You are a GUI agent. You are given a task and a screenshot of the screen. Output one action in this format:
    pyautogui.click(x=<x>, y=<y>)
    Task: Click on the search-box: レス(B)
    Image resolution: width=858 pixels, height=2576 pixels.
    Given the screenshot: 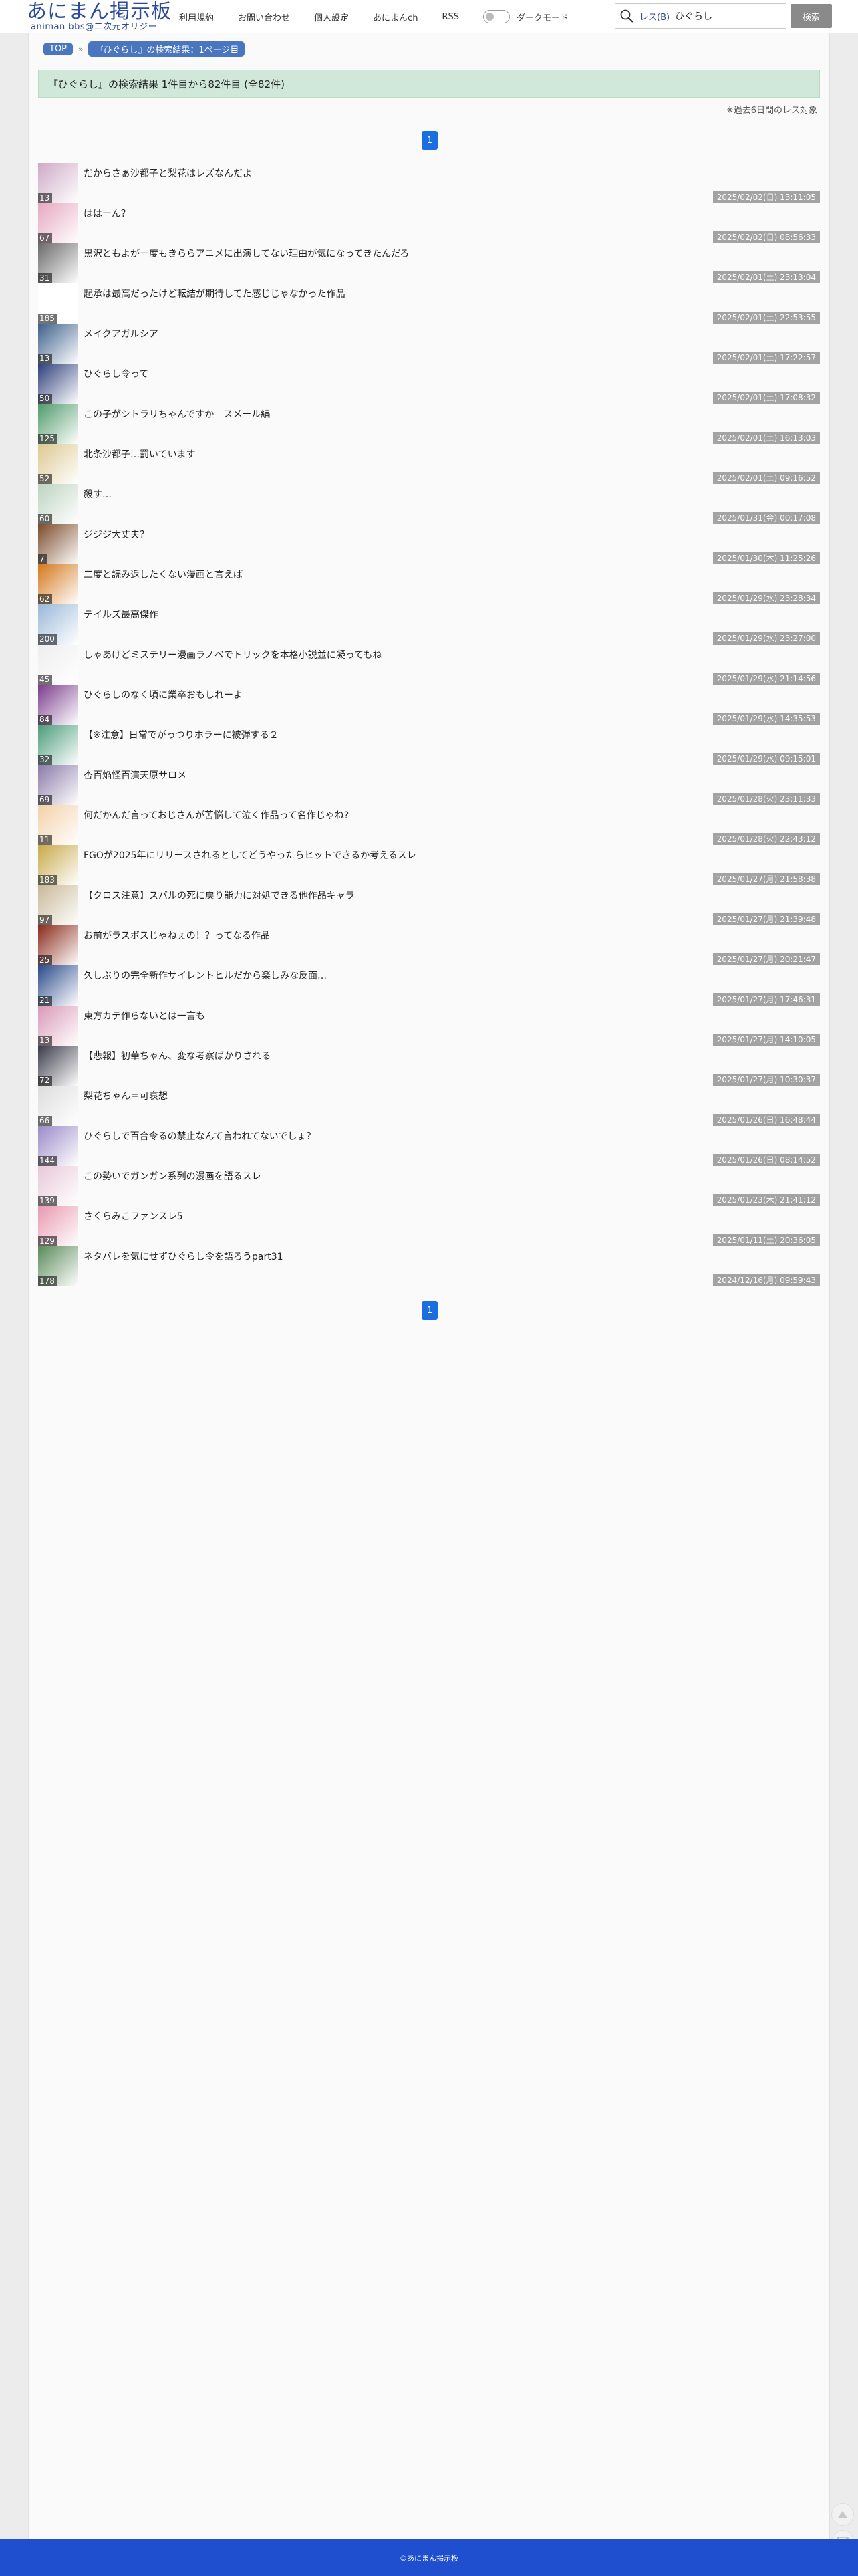 What is the action you would take?
    pyautogui.click(x=700, y=16)
    